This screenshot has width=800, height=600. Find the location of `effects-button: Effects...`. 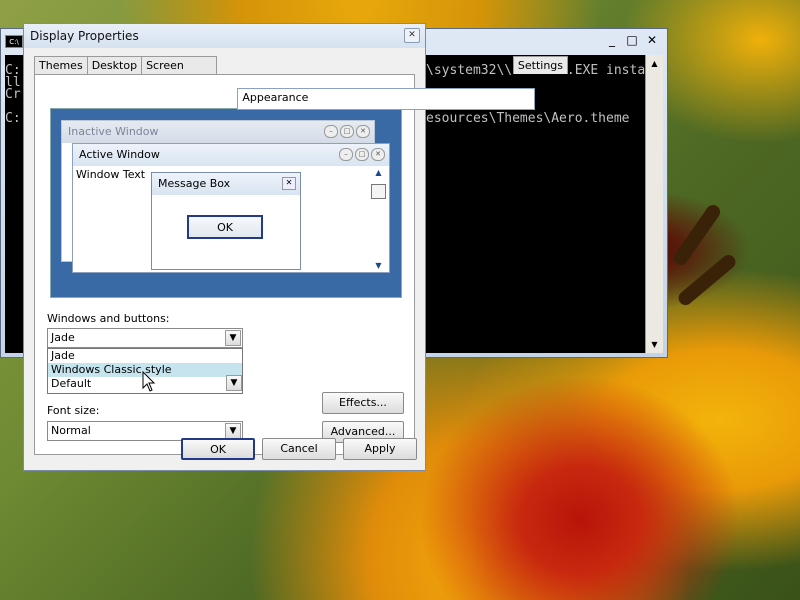

effects-button: Effects... is located at coordinates (363, 403).